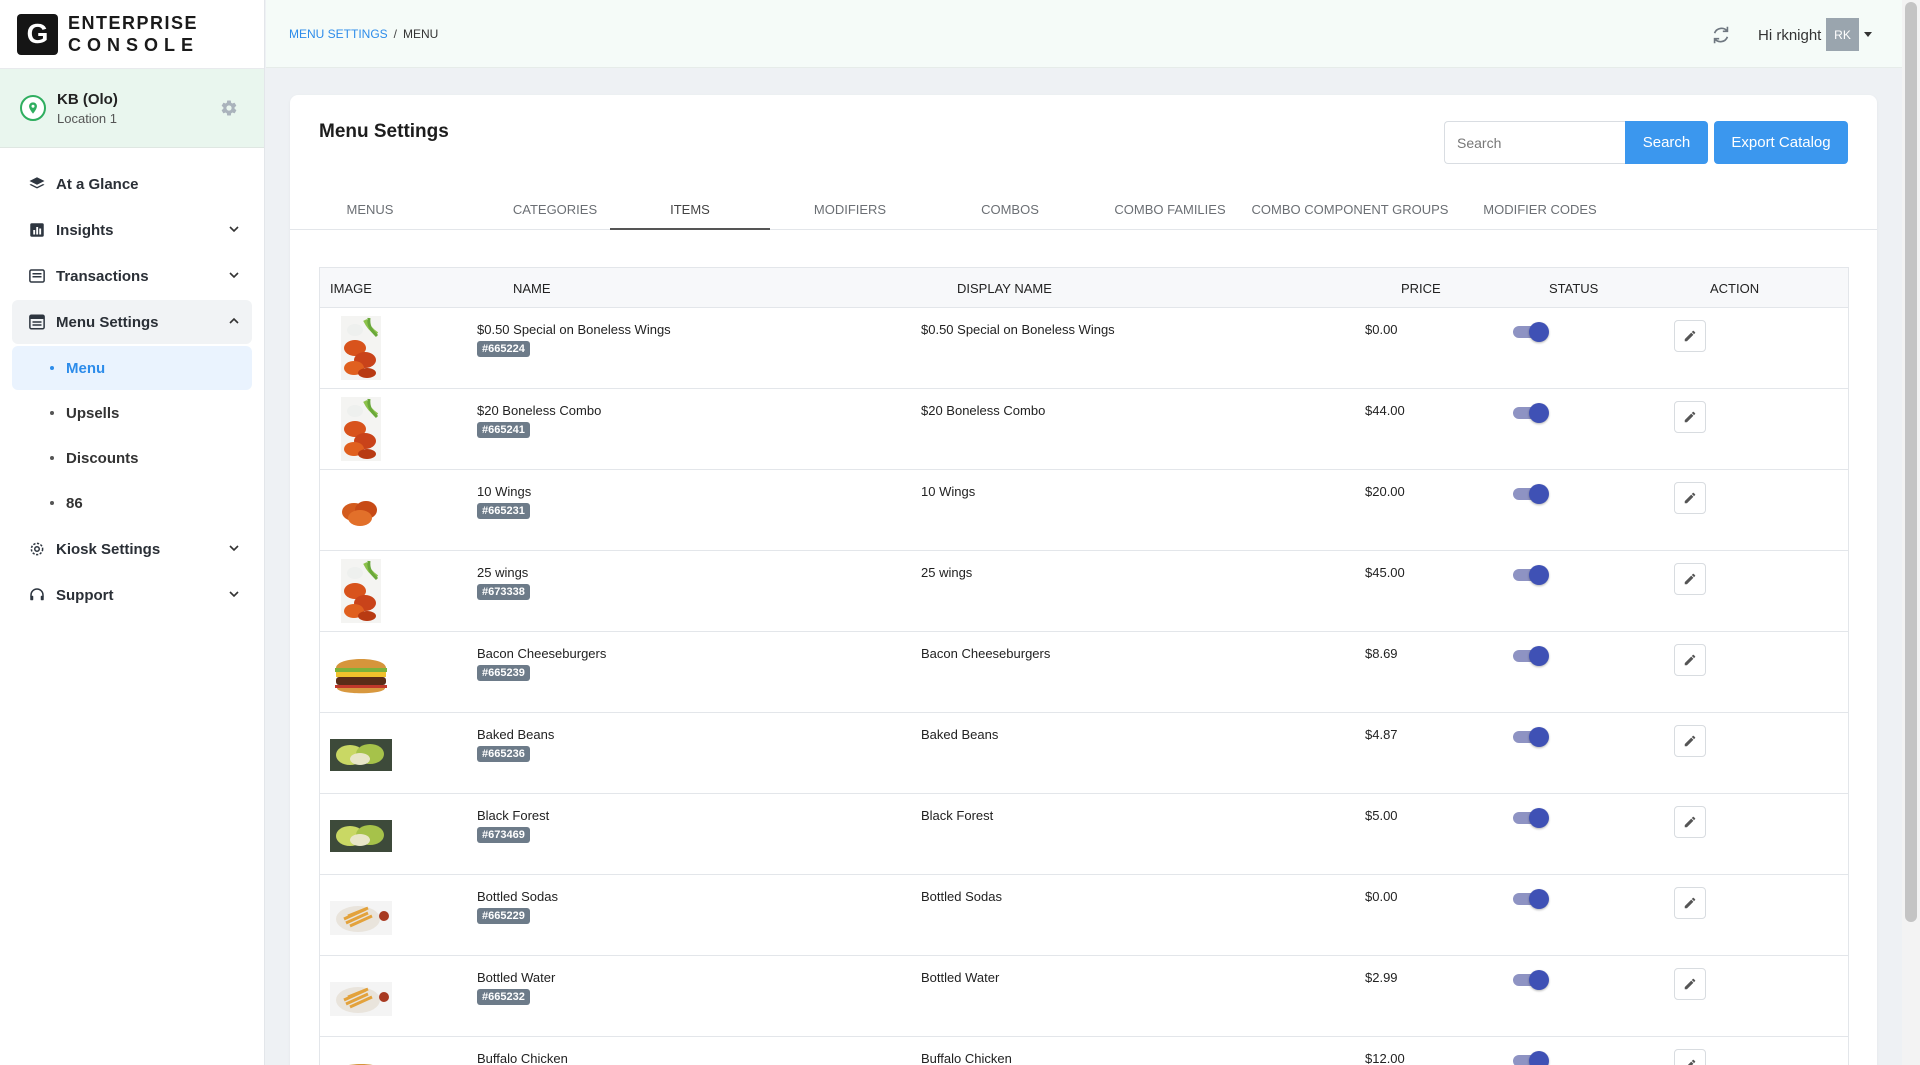  What do you see at coordinates (555, 216) in the screenshot?
I see `tab-categories: CATEGORIES` at bounding box center [555, 216].